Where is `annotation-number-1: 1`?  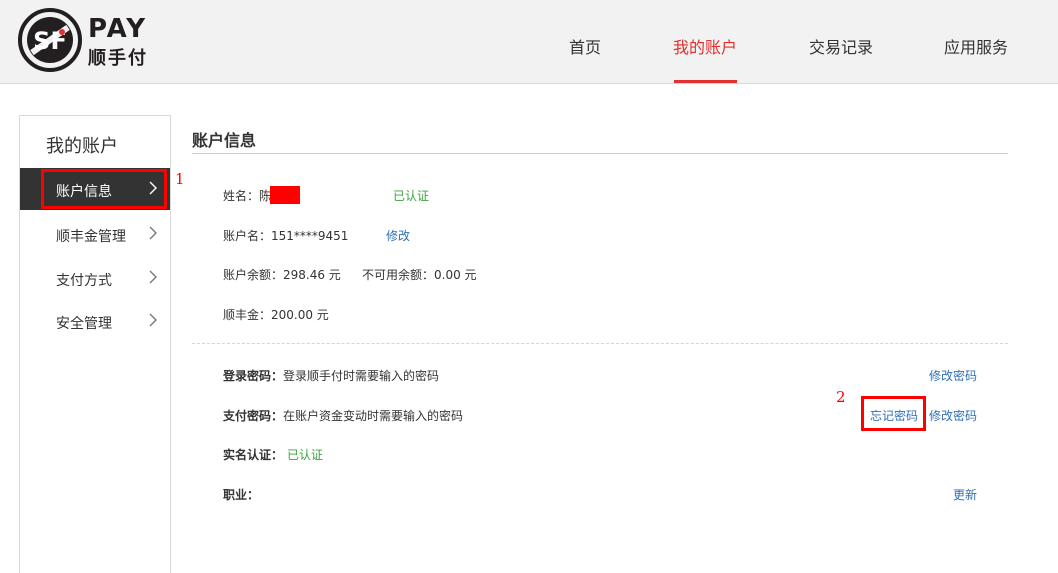 annotation-number-1: 1 is located at coordinates (180, 179).